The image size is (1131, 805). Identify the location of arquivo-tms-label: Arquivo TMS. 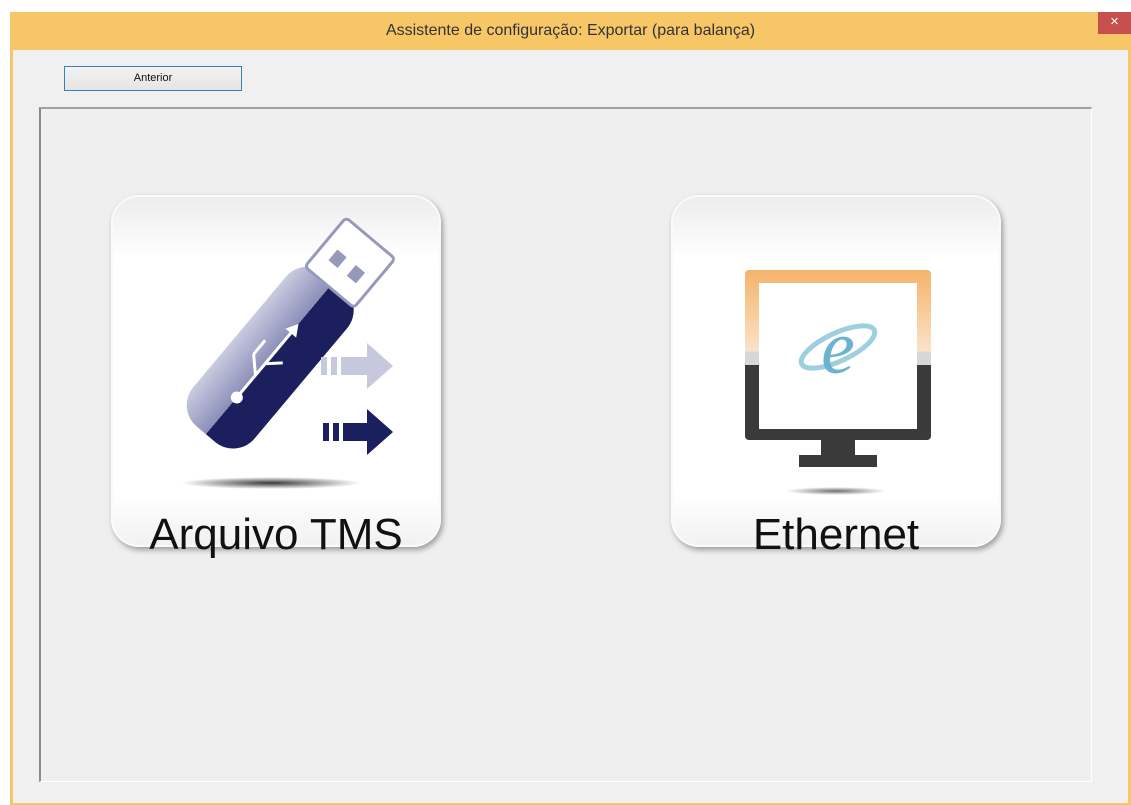
(276, 534).